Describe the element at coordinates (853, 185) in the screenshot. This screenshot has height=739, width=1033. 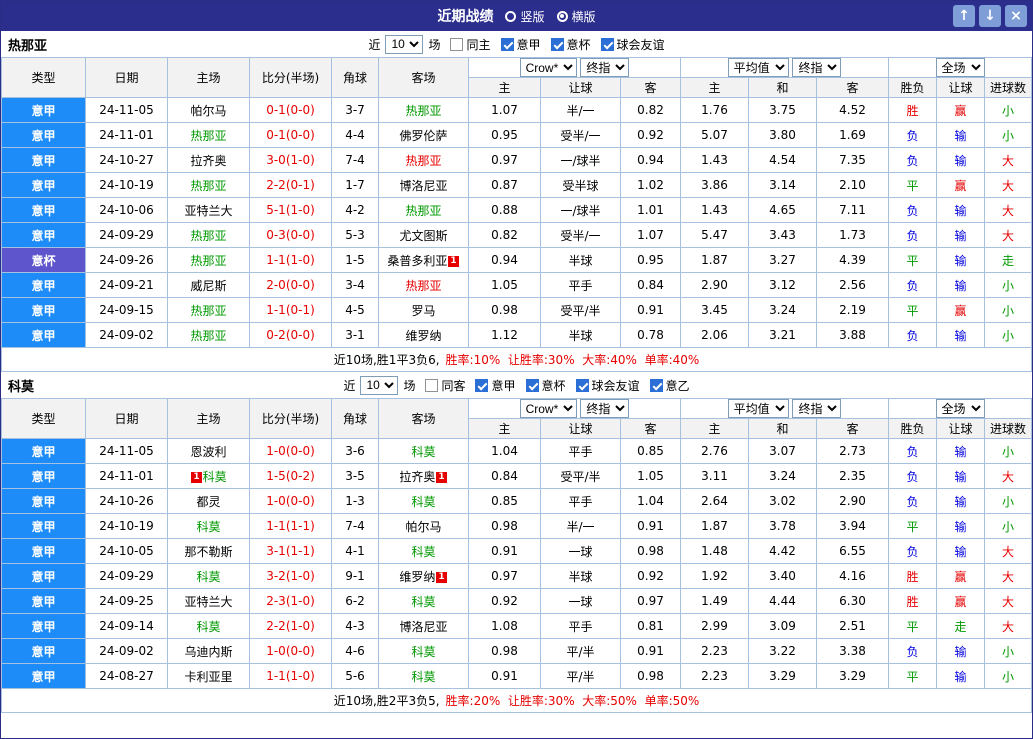
I see `avg-away-odds: 2.10` at that location.